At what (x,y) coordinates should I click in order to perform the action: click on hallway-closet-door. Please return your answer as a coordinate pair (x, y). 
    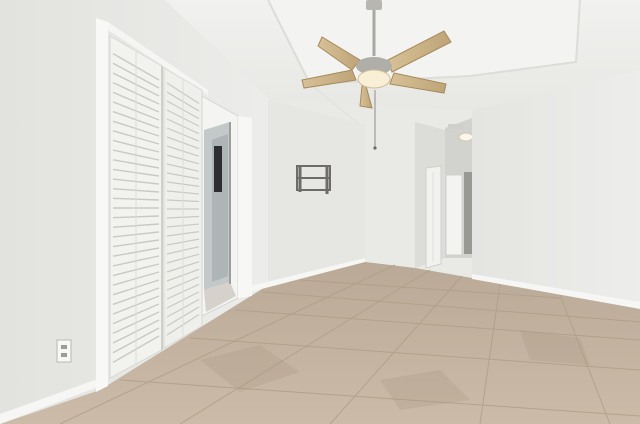
    Looking at the image, I should click on (454, 215).